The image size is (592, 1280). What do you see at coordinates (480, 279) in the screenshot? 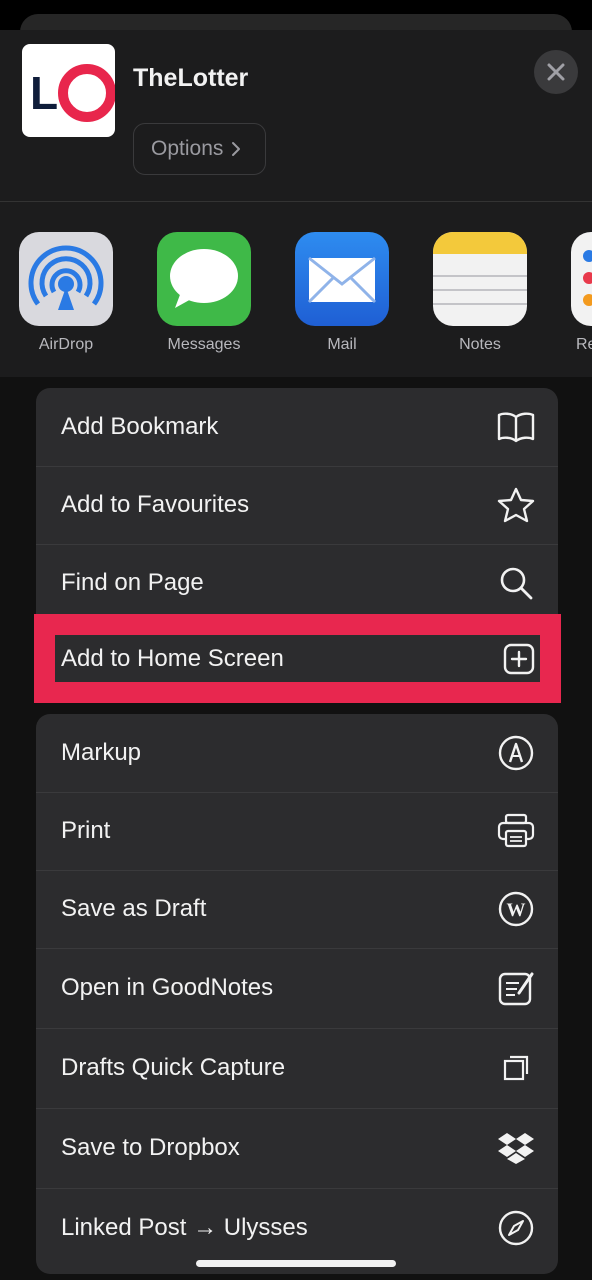
I see `notes-icon` at bounding box center [480, 279].